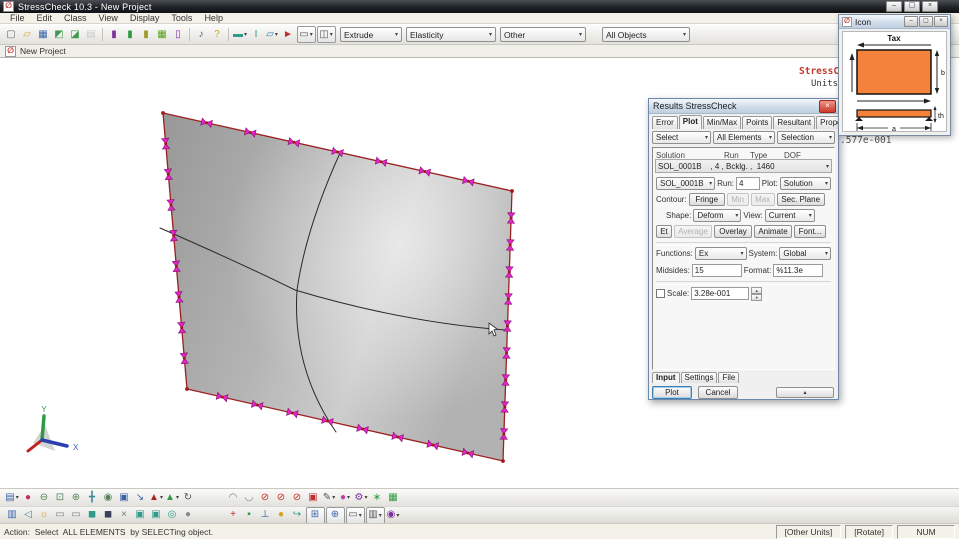  I want to click on fit-view-icon: ▣, so click(124, 497).